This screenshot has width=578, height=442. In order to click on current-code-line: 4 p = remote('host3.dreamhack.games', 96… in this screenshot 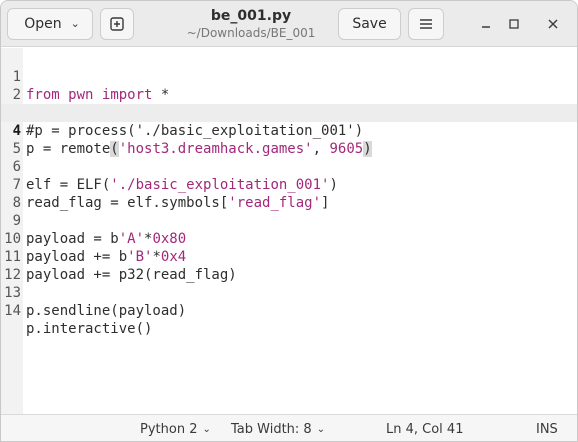, I will do `click(289, 130)`.